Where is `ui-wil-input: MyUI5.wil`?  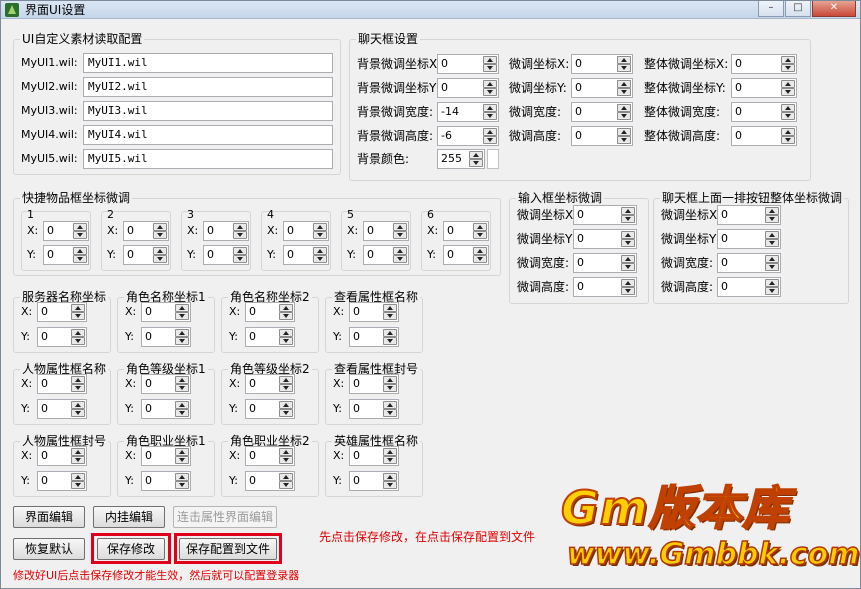
ui-wil-input: MyUI5.wil is located at coordinates (208, 159).